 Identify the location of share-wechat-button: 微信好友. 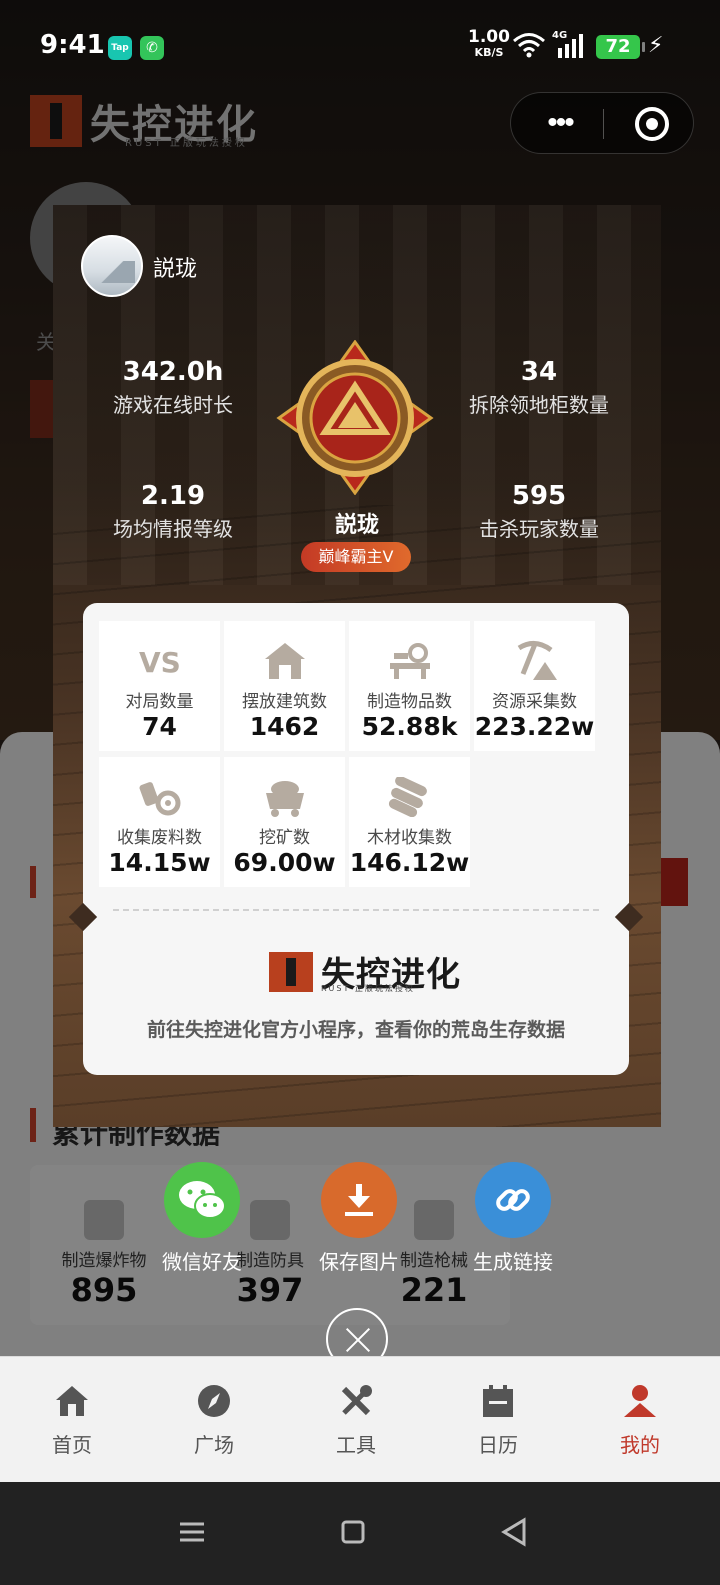
(202, 1218).